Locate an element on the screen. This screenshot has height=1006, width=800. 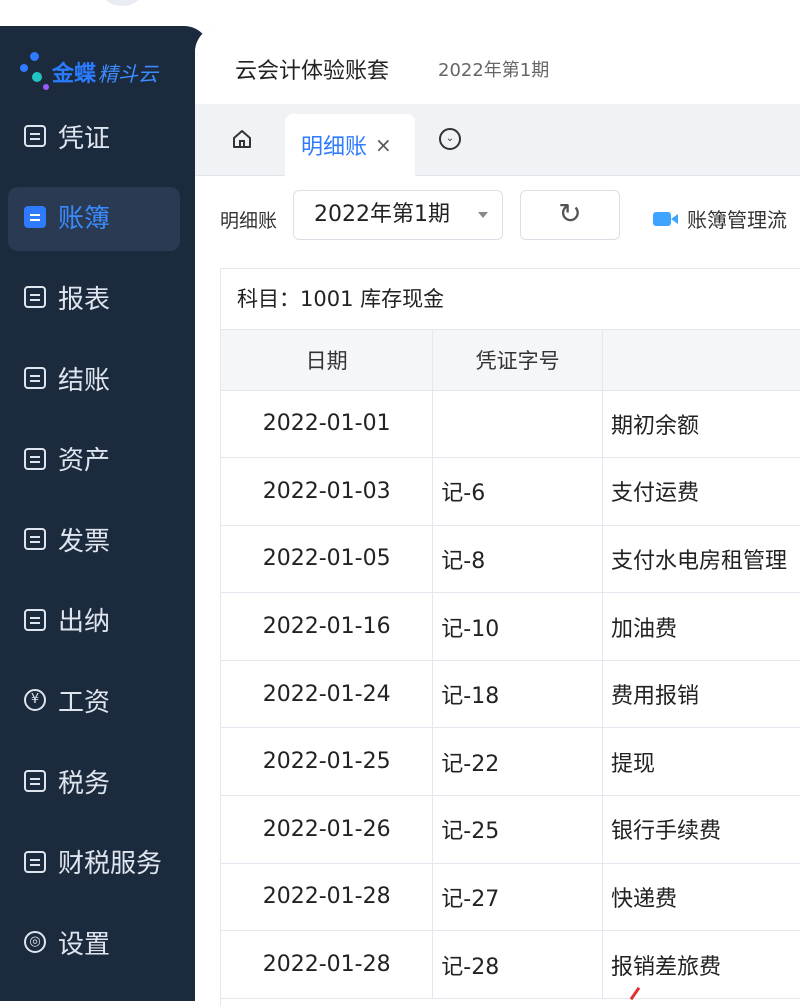
sidebar-item-voucher: 凭证 is located at coordinates (105, 136).